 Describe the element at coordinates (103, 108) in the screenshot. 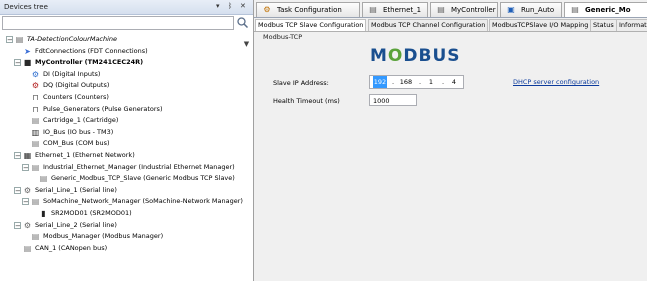

I see `tree-item-label: Pulse_Generators (Pulse Generators)` at that location.